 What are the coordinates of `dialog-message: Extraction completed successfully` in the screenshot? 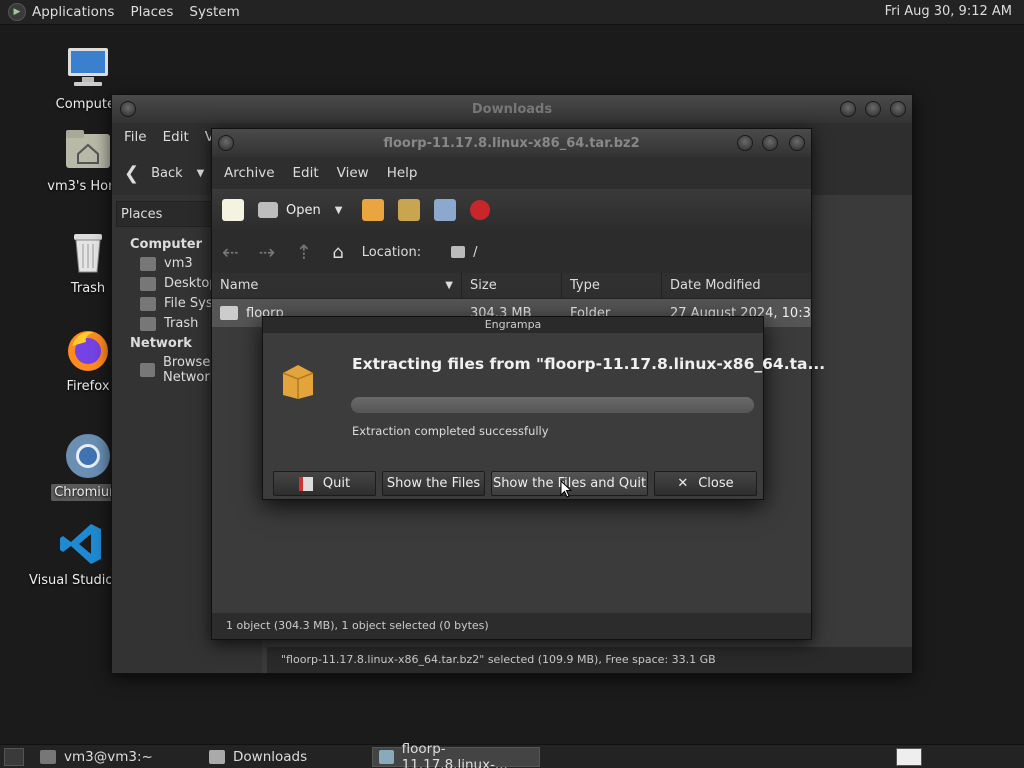 It's located at (450, 431).